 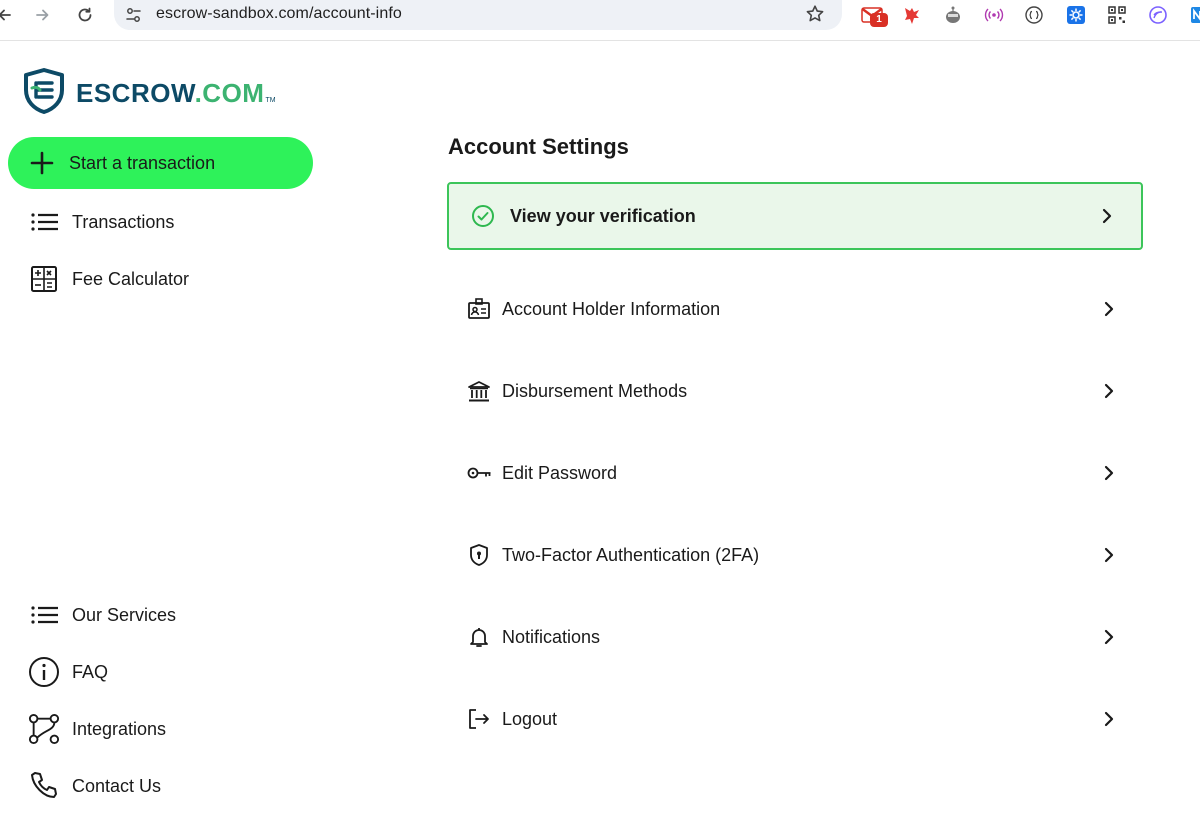 I want to click on bank-icon, so click(x=479, y=391).